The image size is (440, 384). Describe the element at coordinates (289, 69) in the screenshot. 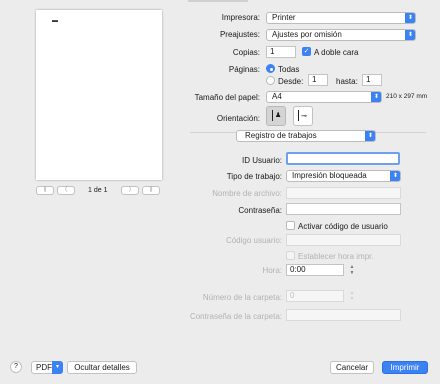

I see `pages-all-label: Todas` at that location.